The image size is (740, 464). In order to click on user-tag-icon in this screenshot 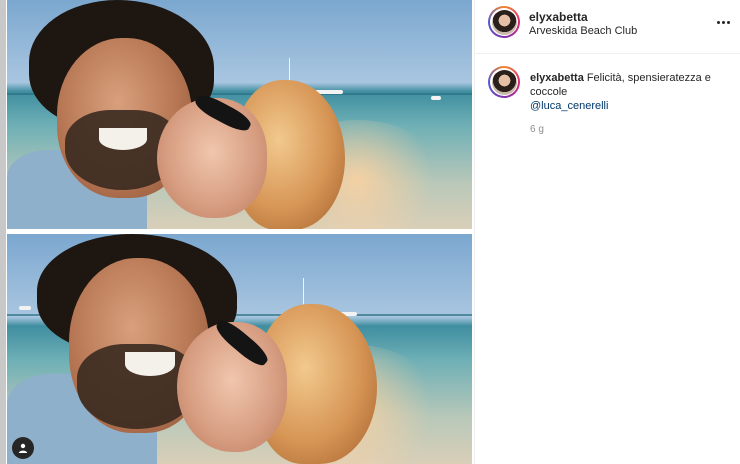, I will do `click(23, 448)`.